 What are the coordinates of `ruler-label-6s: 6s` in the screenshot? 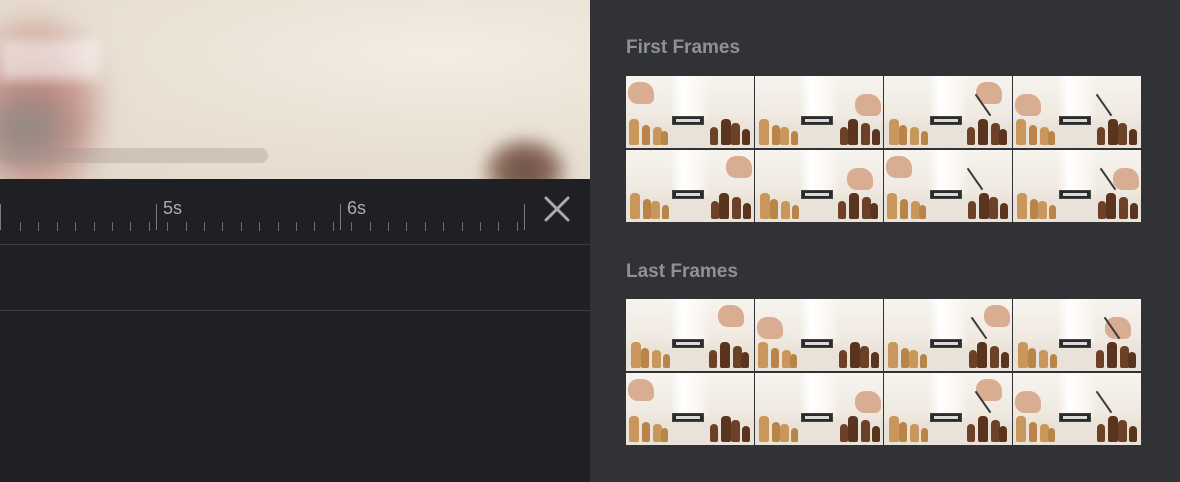 It's located at (357, 208).